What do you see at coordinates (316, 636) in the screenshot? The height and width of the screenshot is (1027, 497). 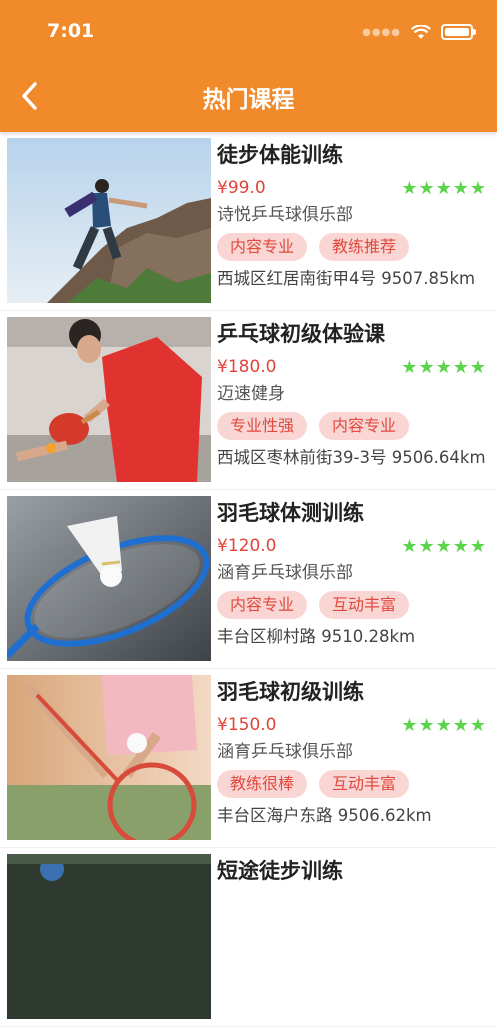 I see `course-address: 丰台区柳村路 9510.28km` at bounding box center [316, 636].